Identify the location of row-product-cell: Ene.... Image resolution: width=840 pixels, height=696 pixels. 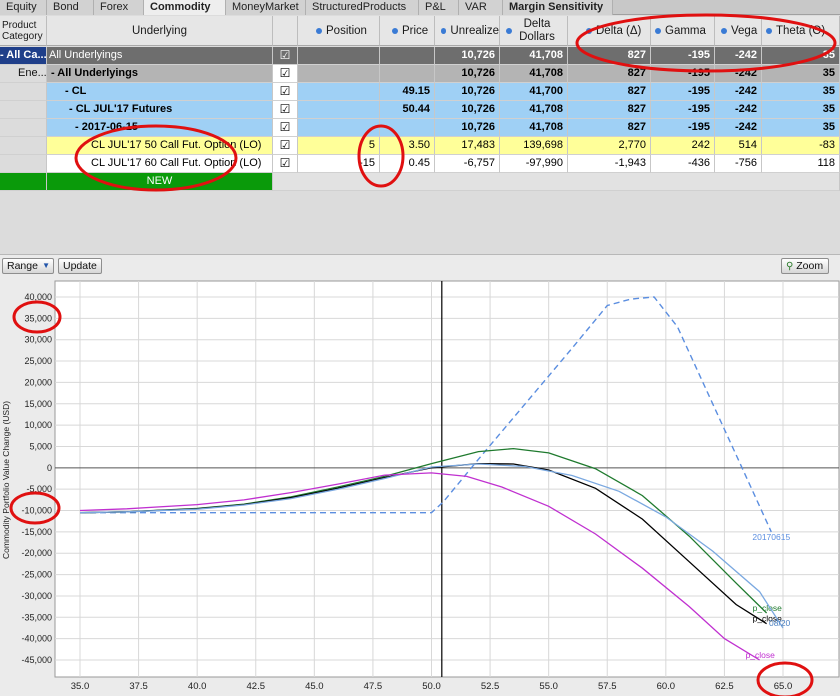
(23, 74).